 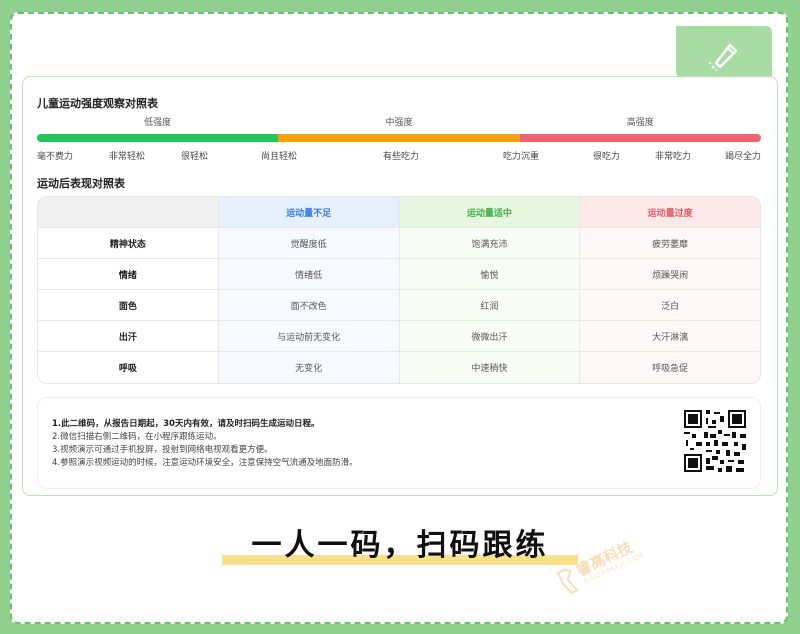 What do you see at coordinates (128, 336) in the screenshot?
I see `row-label: 出汗` at bounding box center [128, 336].